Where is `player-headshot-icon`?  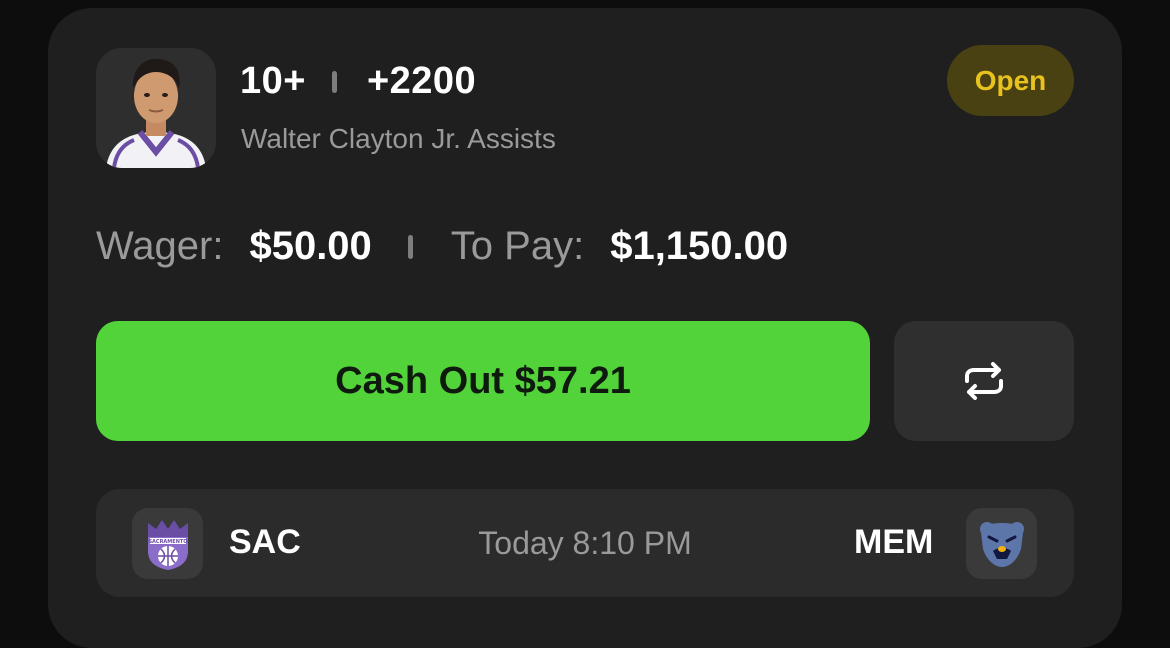
player-headshot-icon is located at coordinates (156, 108).